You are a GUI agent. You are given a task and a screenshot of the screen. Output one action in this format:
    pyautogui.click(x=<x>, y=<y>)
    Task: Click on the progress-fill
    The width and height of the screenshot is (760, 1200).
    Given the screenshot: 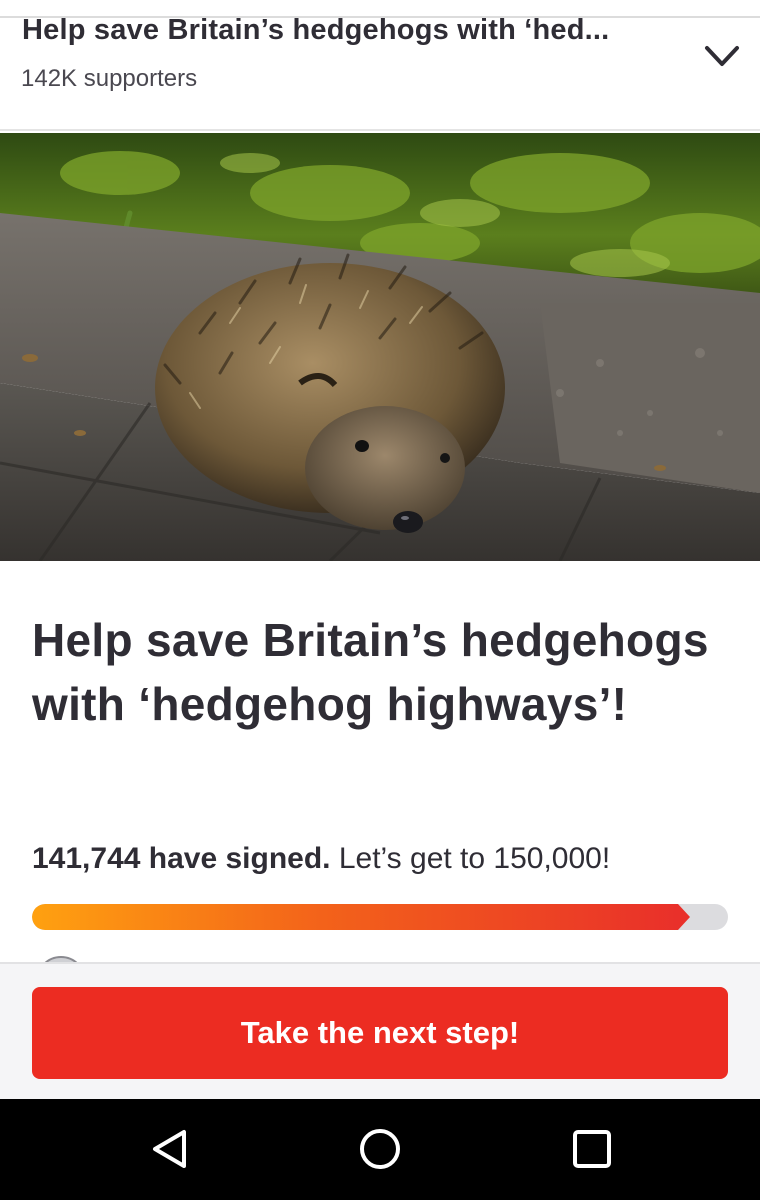 What is the action you would take?
    pyautogui.click(x=355, y=917)
    